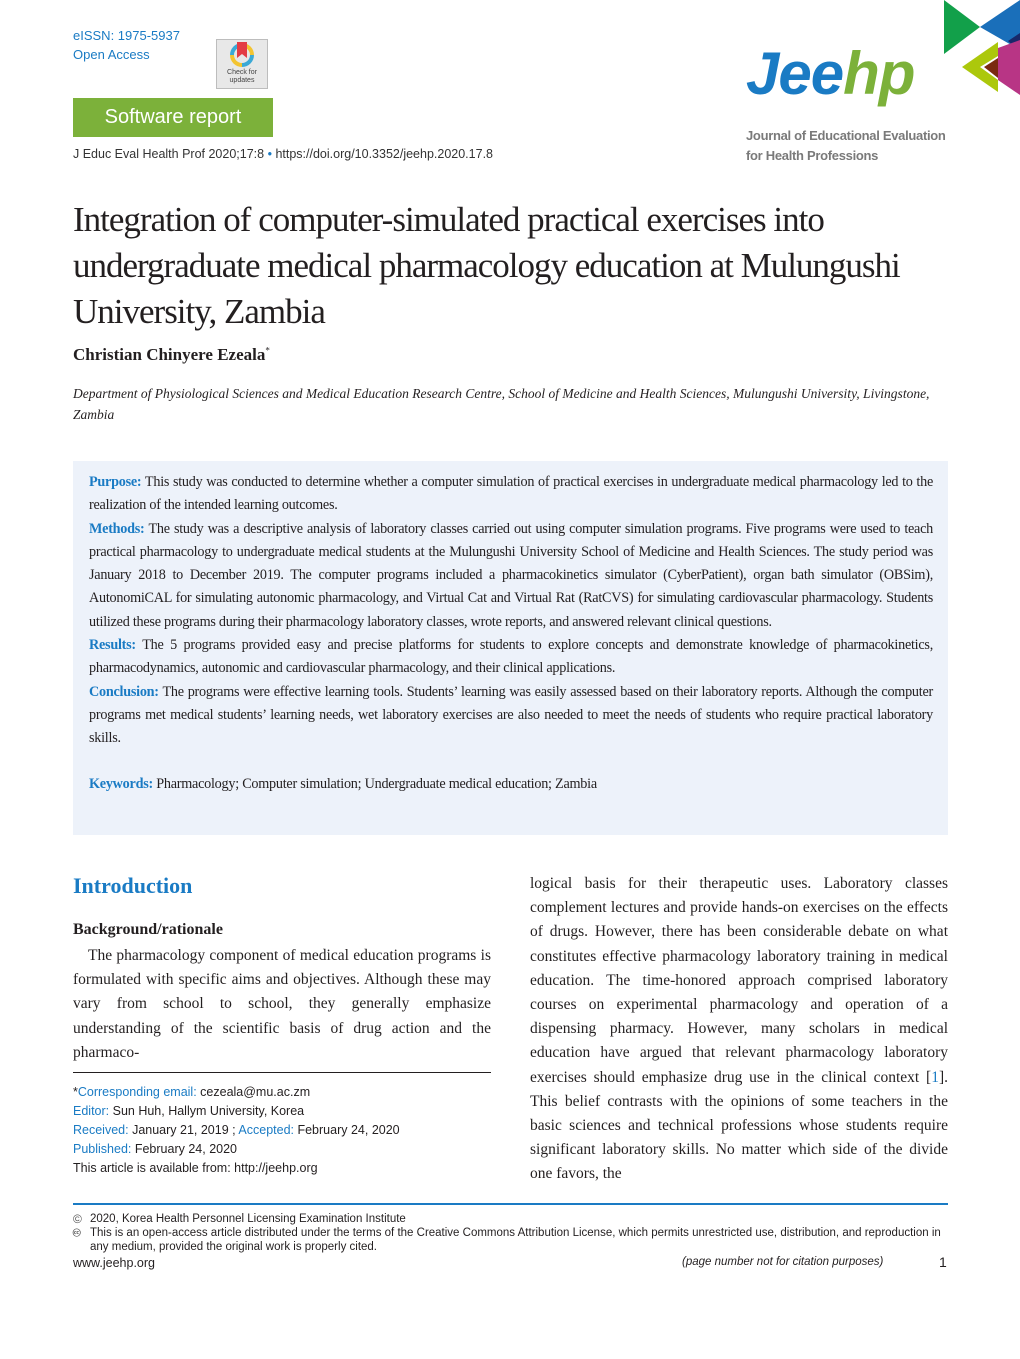 The image size is (1020, 1359). What do you see at coordinates (1009, 67) in the screenshot?
I see `logo-magenta-shape` at bounding box center [1009, 67].